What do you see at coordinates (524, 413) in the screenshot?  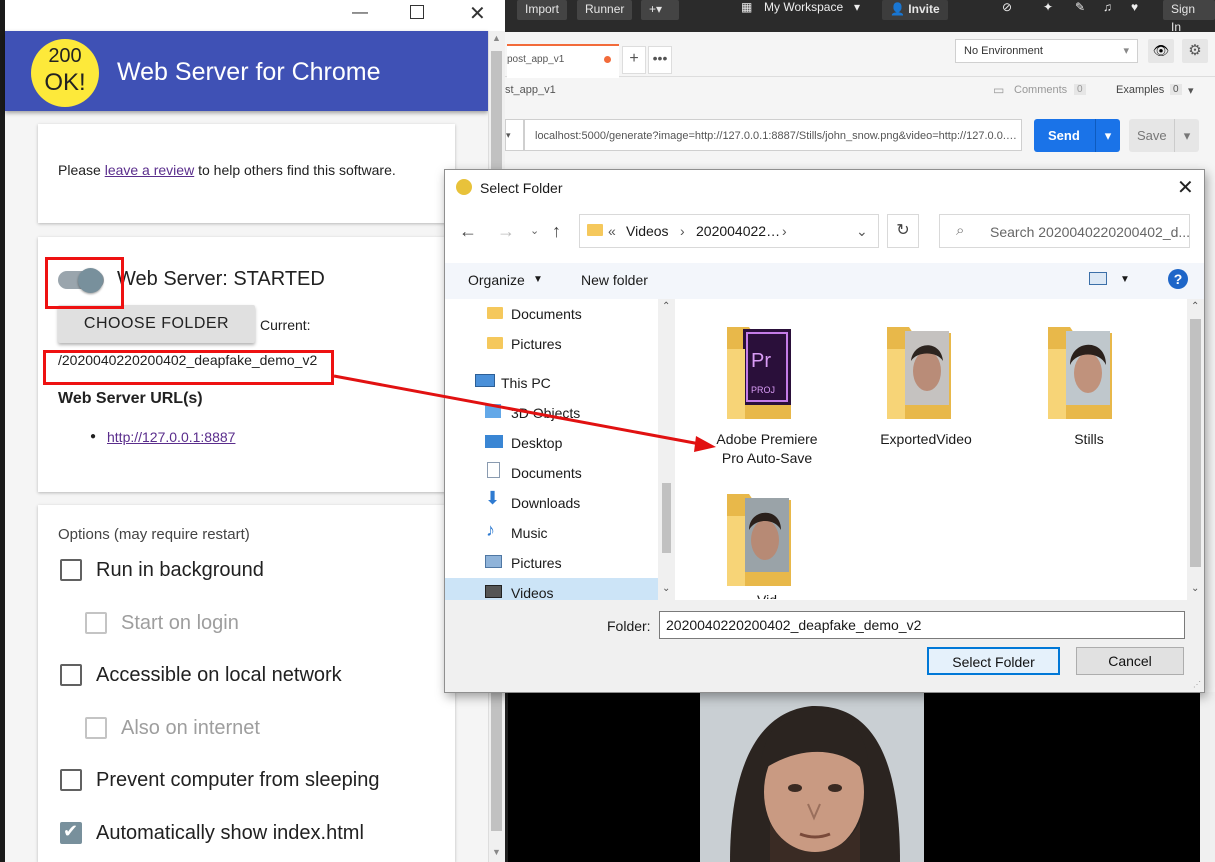 I see `annotation-arrow` at bounding box center [524, 413].